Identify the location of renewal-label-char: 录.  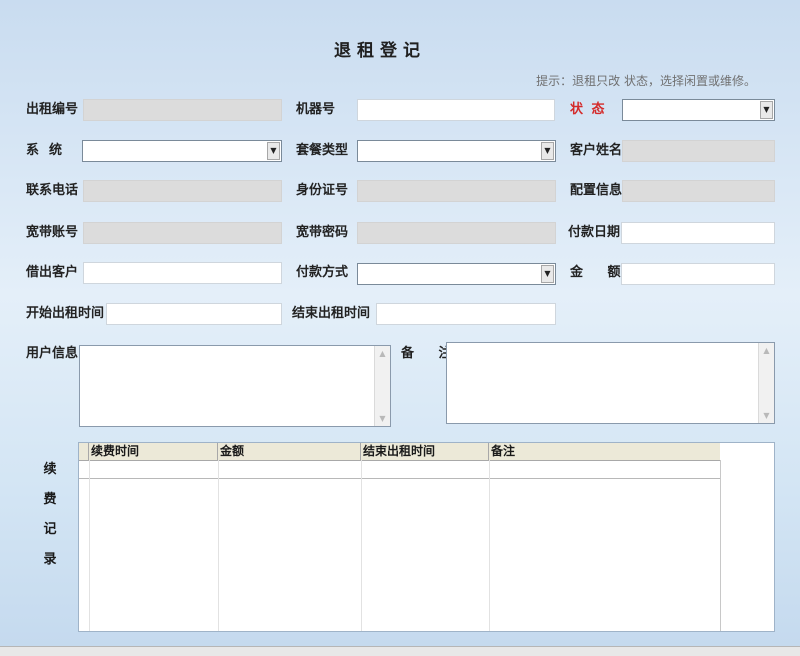
(50, 559).